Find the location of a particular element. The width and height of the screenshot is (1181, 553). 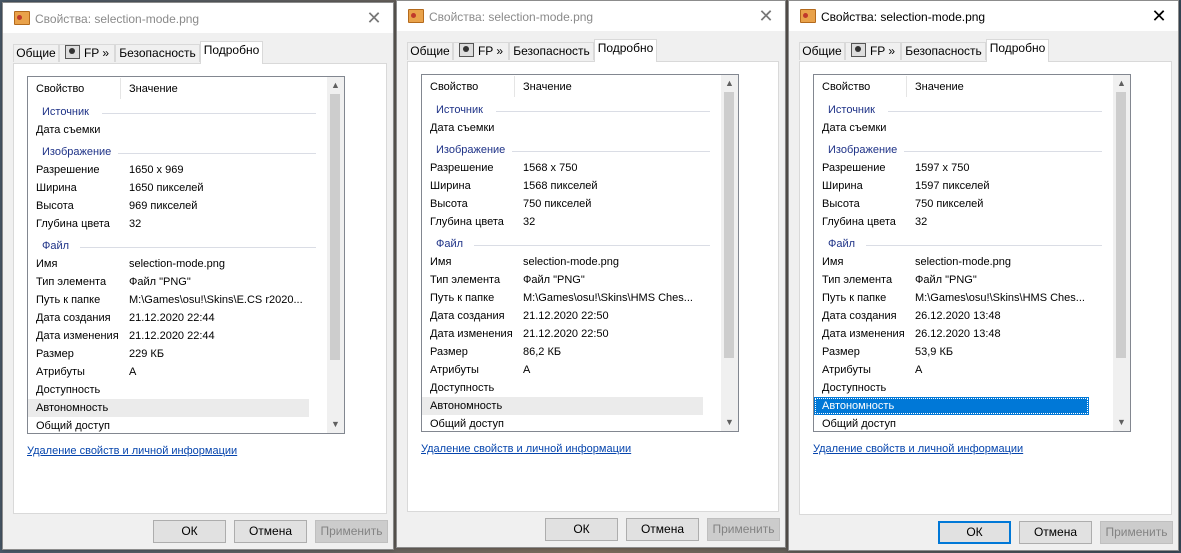

property-row: Разрешение 1597 x 750 is located at coordinates (959, 168).